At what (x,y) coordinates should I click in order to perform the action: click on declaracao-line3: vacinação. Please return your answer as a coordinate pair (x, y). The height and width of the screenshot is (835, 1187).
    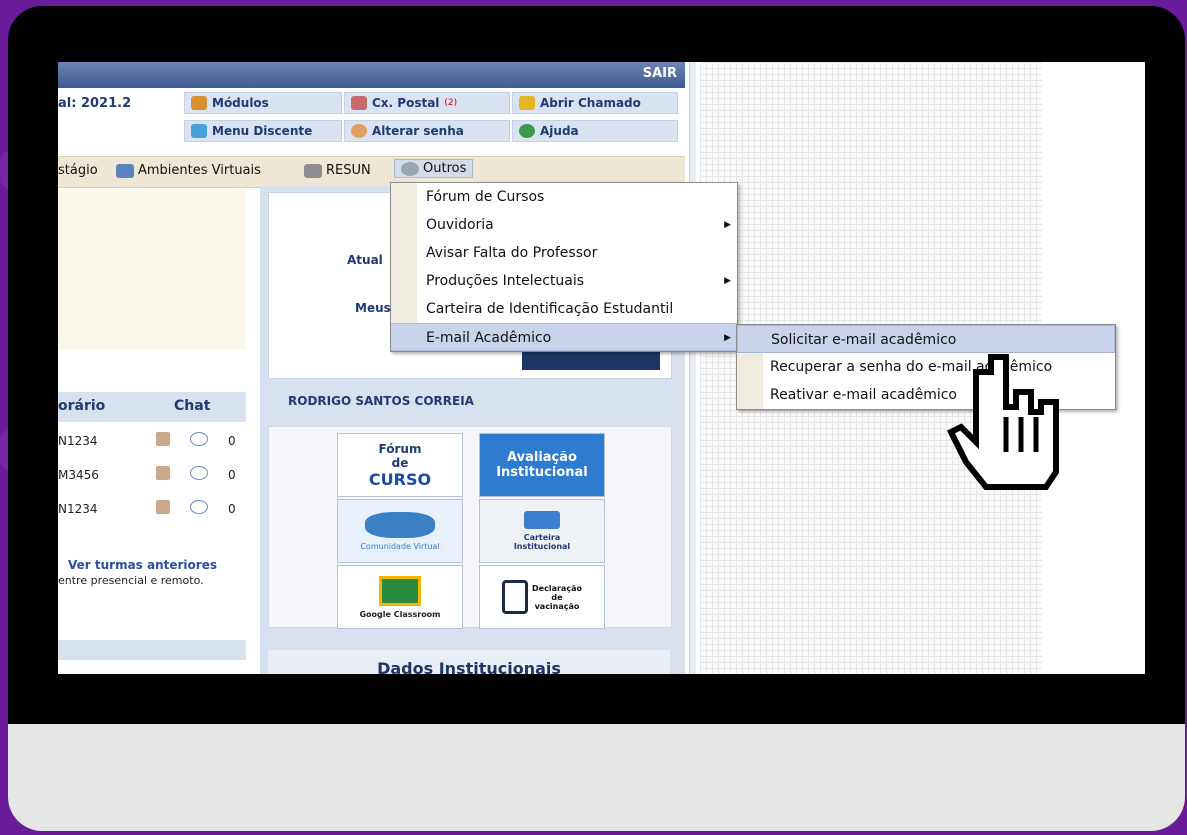
    Looking at the image, I should click on (557, 606).